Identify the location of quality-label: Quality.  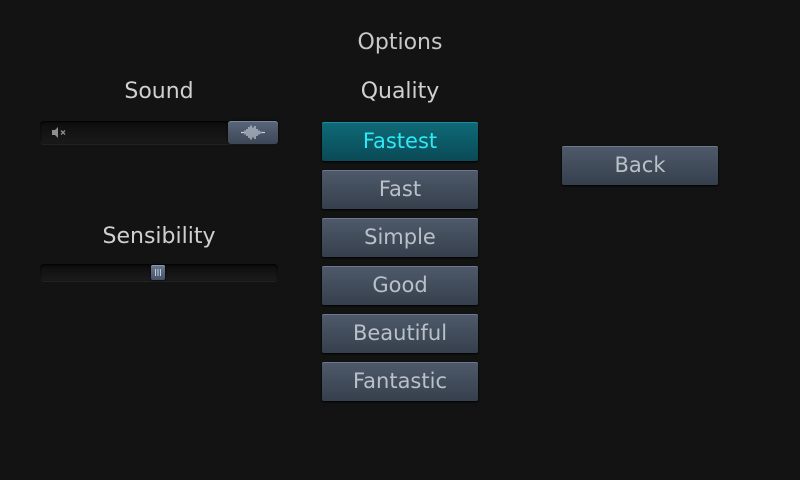
(400, 91).